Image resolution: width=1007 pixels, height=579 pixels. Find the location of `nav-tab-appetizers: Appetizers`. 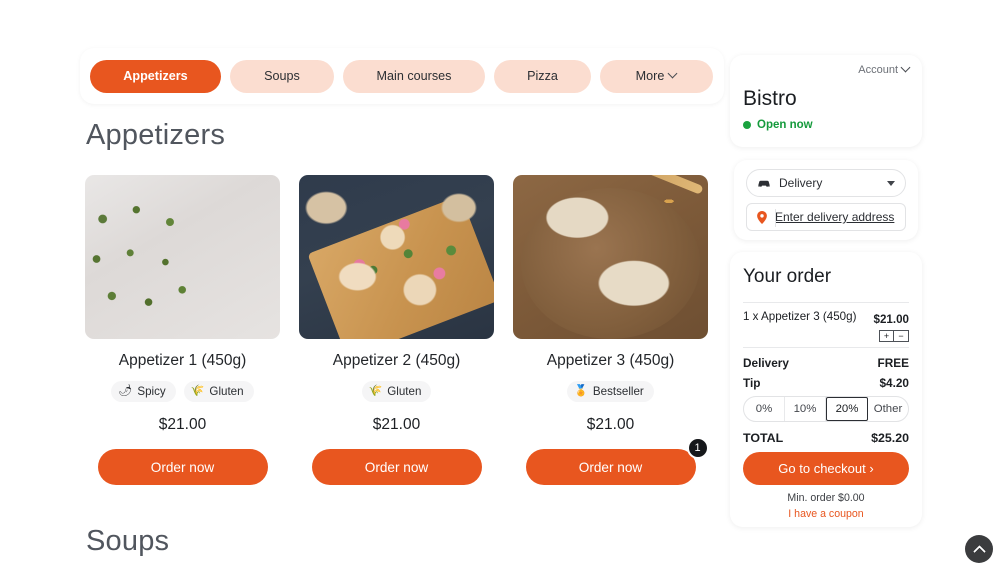

nav-tab-appetizers: Appetizers is located at coordinates (155, 76).